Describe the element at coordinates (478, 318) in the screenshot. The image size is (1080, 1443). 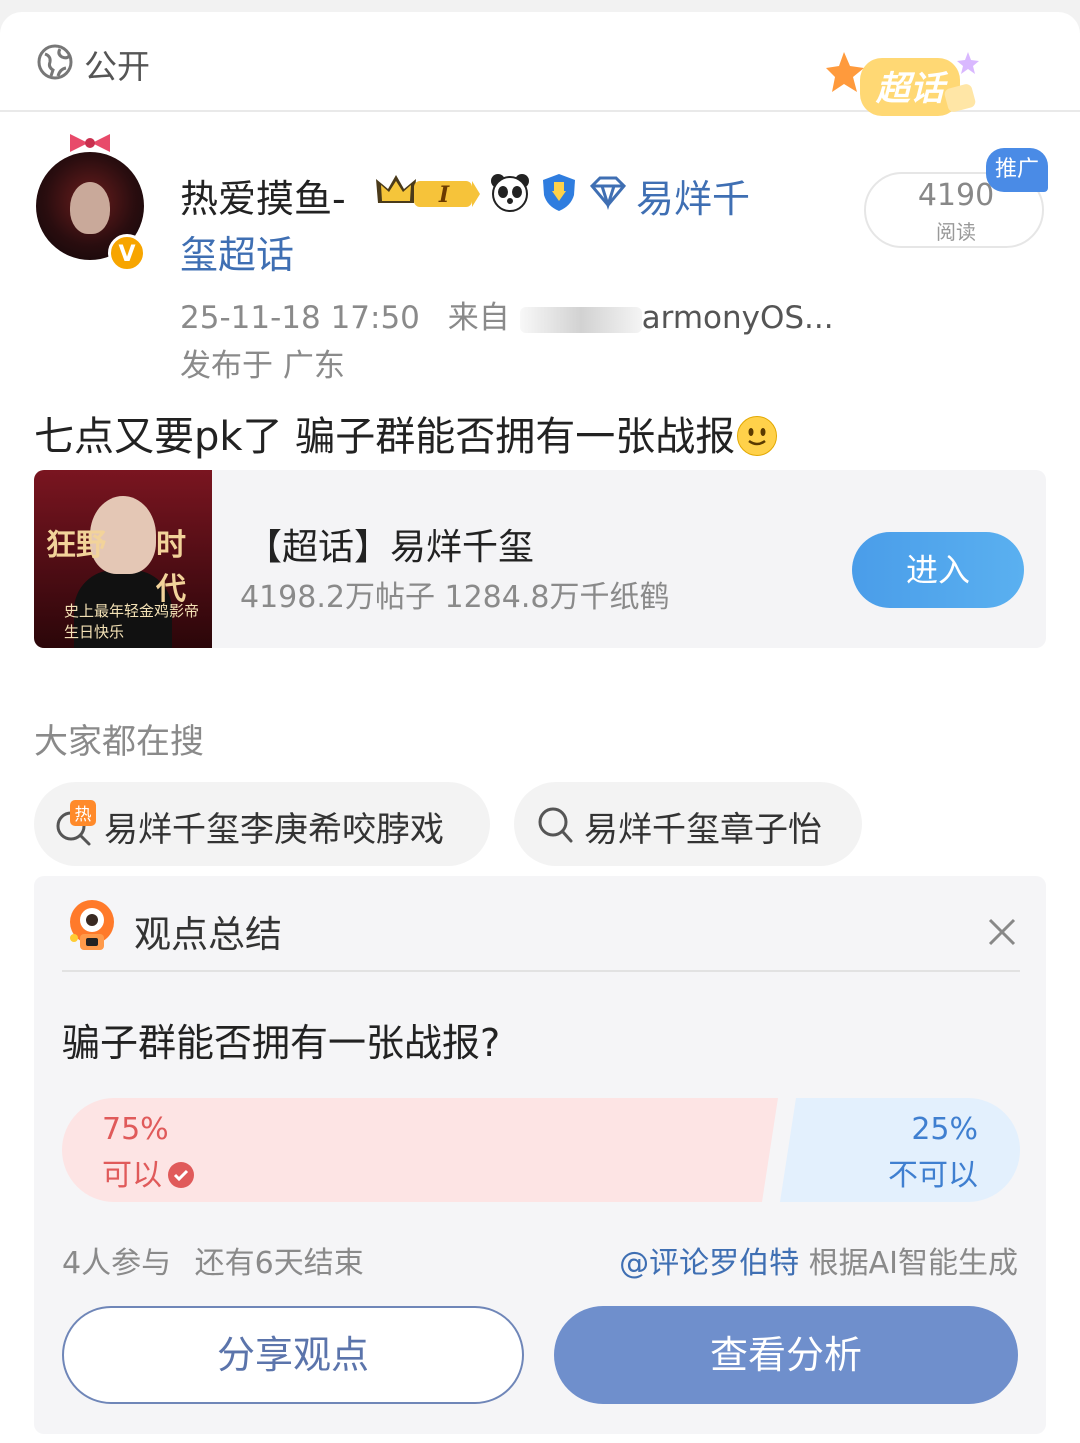
I see `post-source-prefix: 来自` at that location.